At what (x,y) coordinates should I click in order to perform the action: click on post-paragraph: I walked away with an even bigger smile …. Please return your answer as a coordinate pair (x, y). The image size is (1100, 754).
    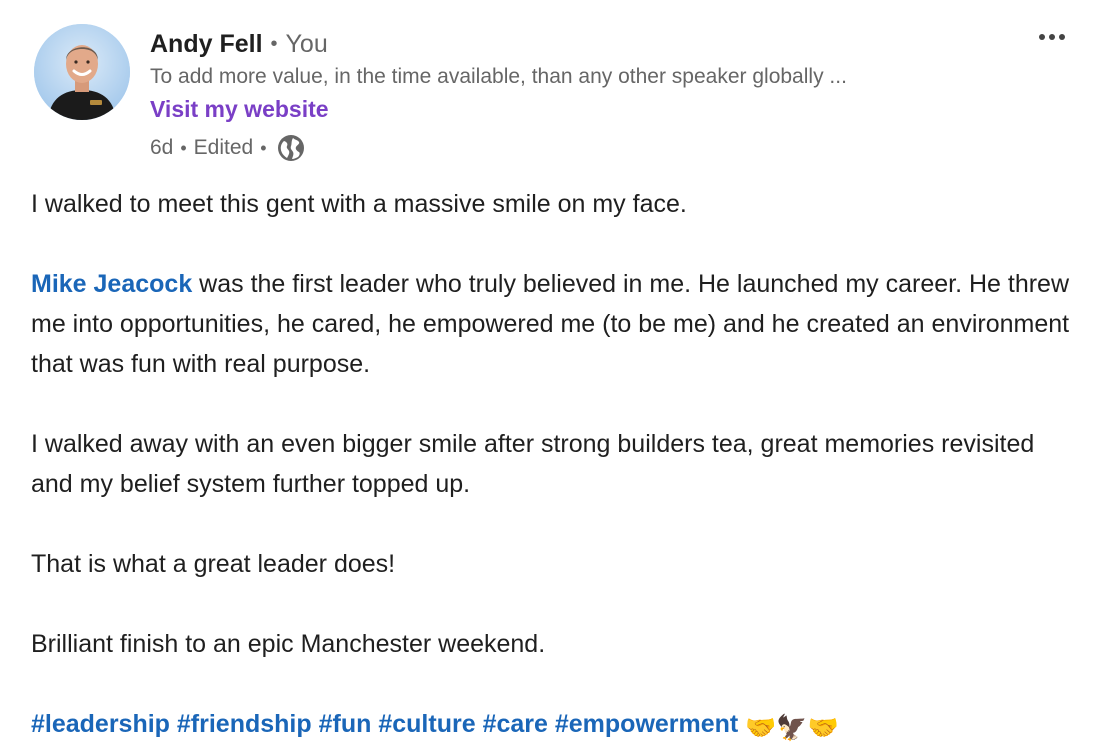
    Looking at the image, I should click on (533, 464).